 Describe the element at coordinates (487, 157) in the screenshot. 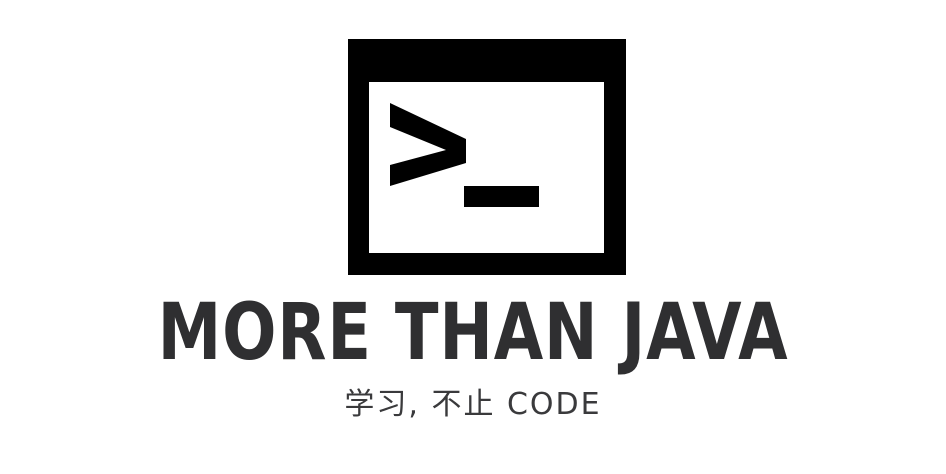

I see `terminal-icon` at that location.